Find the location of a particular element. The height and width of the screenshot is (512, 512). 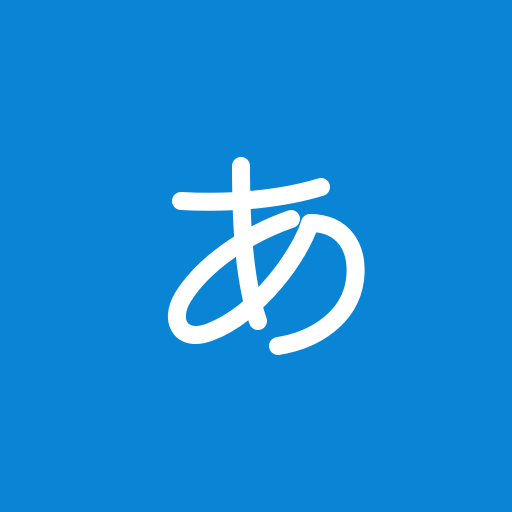

hiragana-a-icon is located at coordinates (266, 256).